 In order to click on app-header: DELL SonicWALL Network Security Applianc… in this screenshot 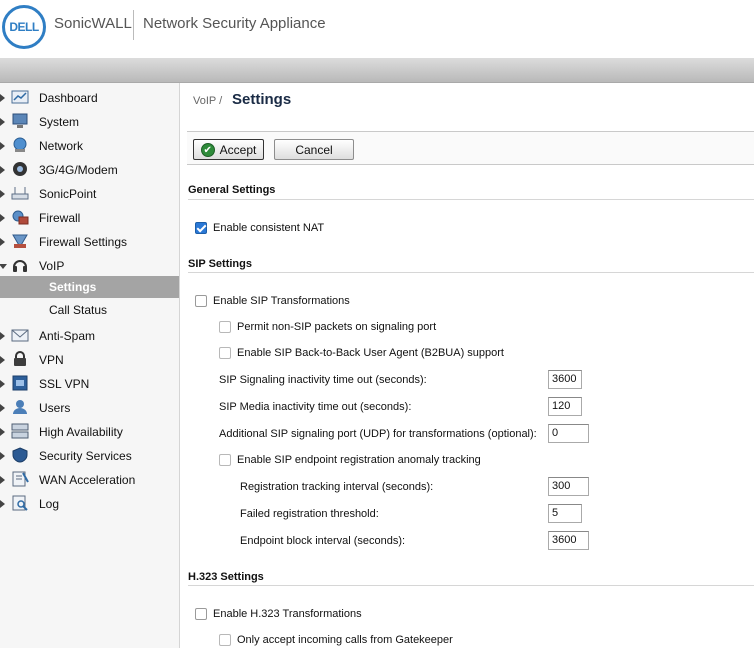, I will do `click(377, 29)`.